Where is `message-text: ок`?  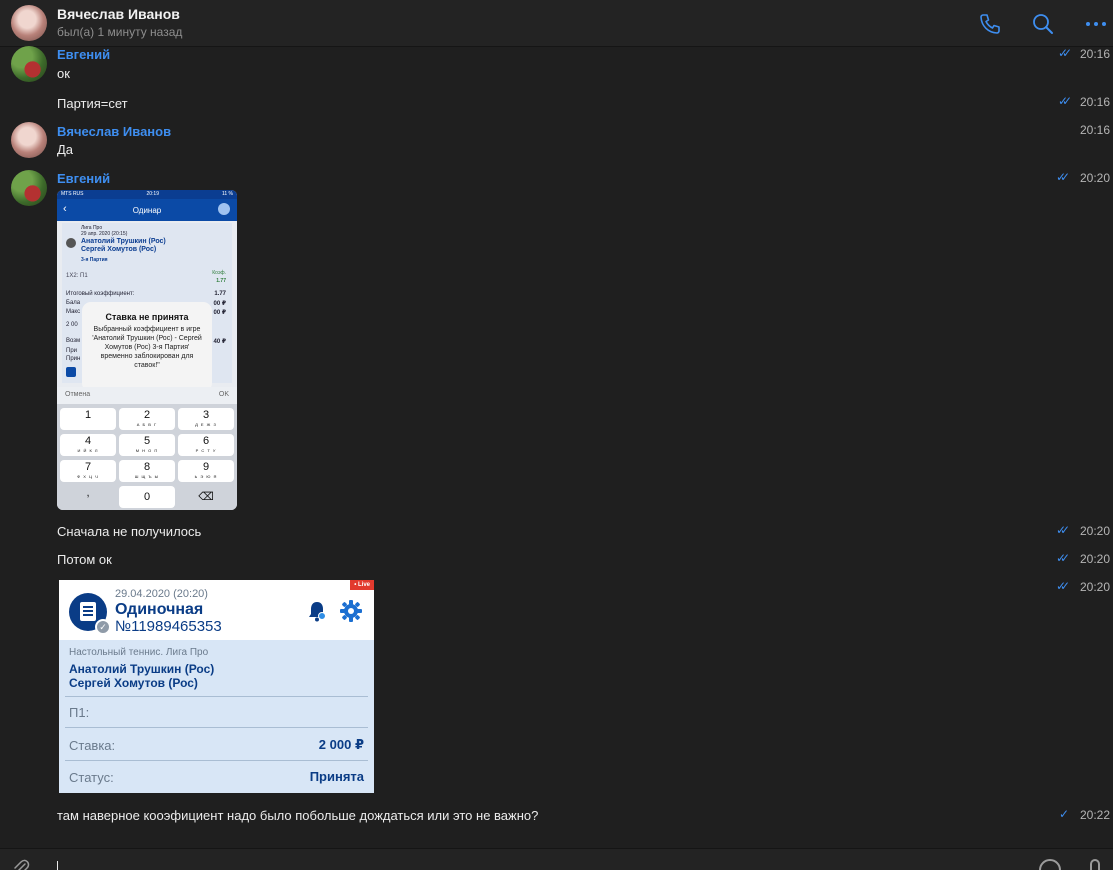 message-text: ок is located at coordinates (63, 73).